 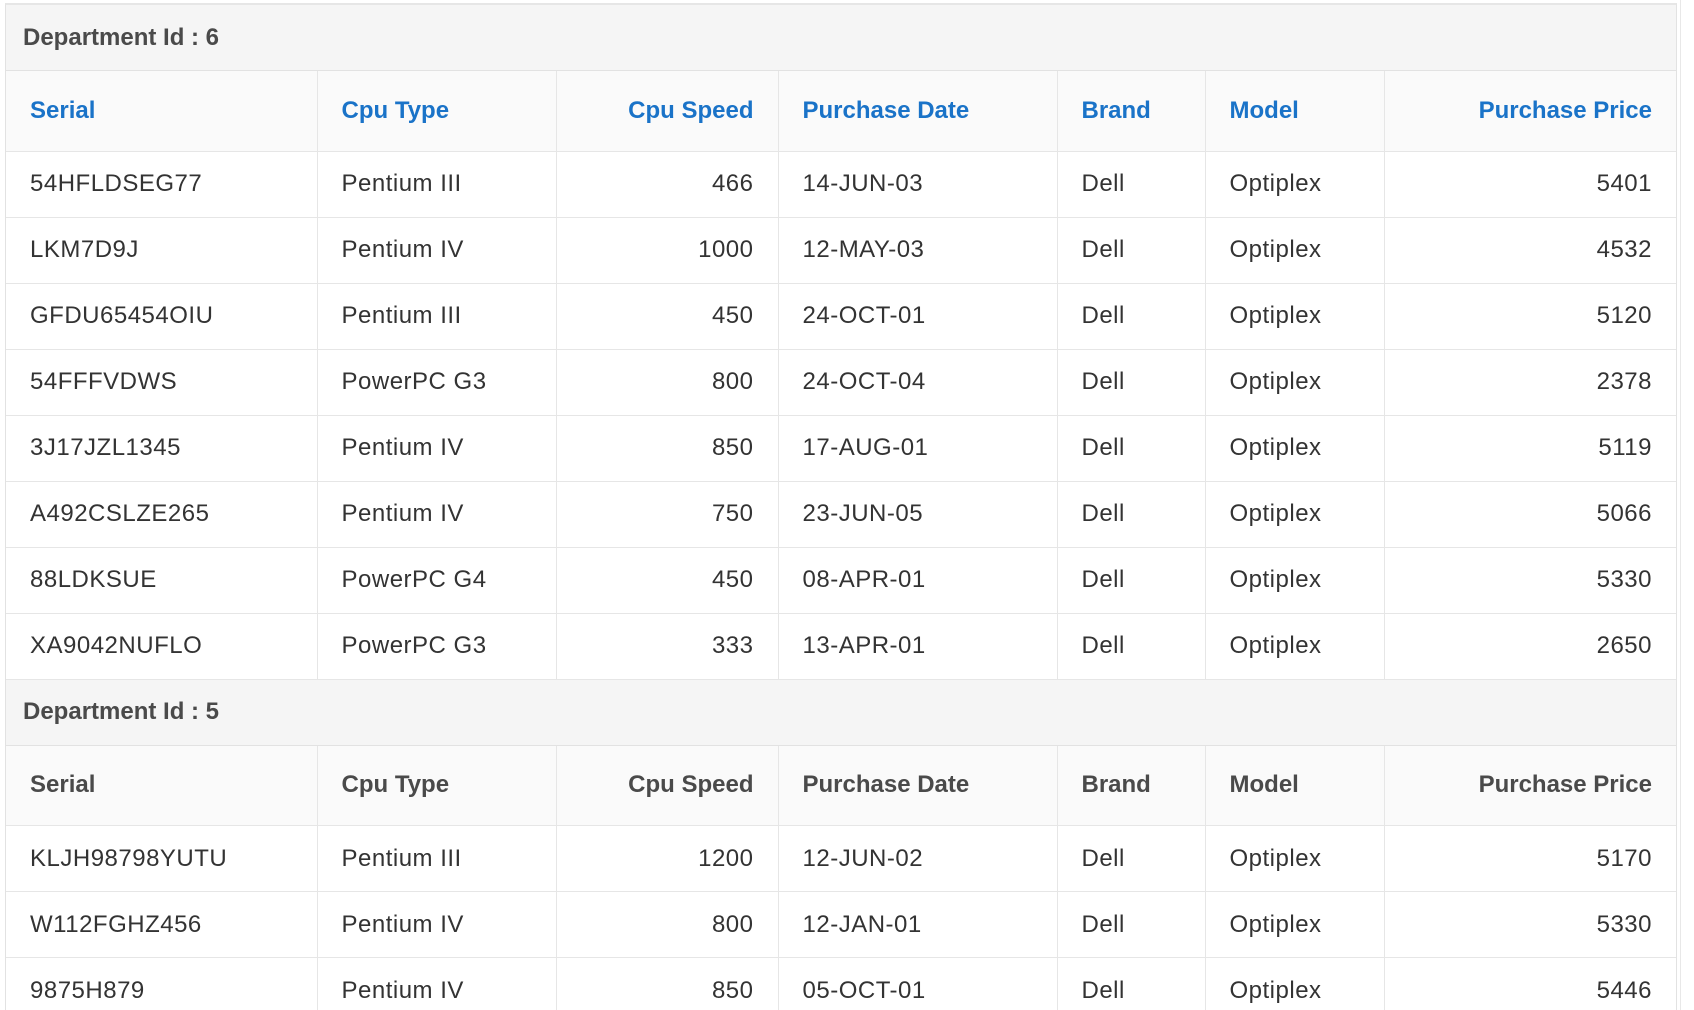 What do you see at coordinates (918, 250) in the screenshot?
I see `cell-purchase-date: 12-MAY-03` at bounding box center [918, 250].